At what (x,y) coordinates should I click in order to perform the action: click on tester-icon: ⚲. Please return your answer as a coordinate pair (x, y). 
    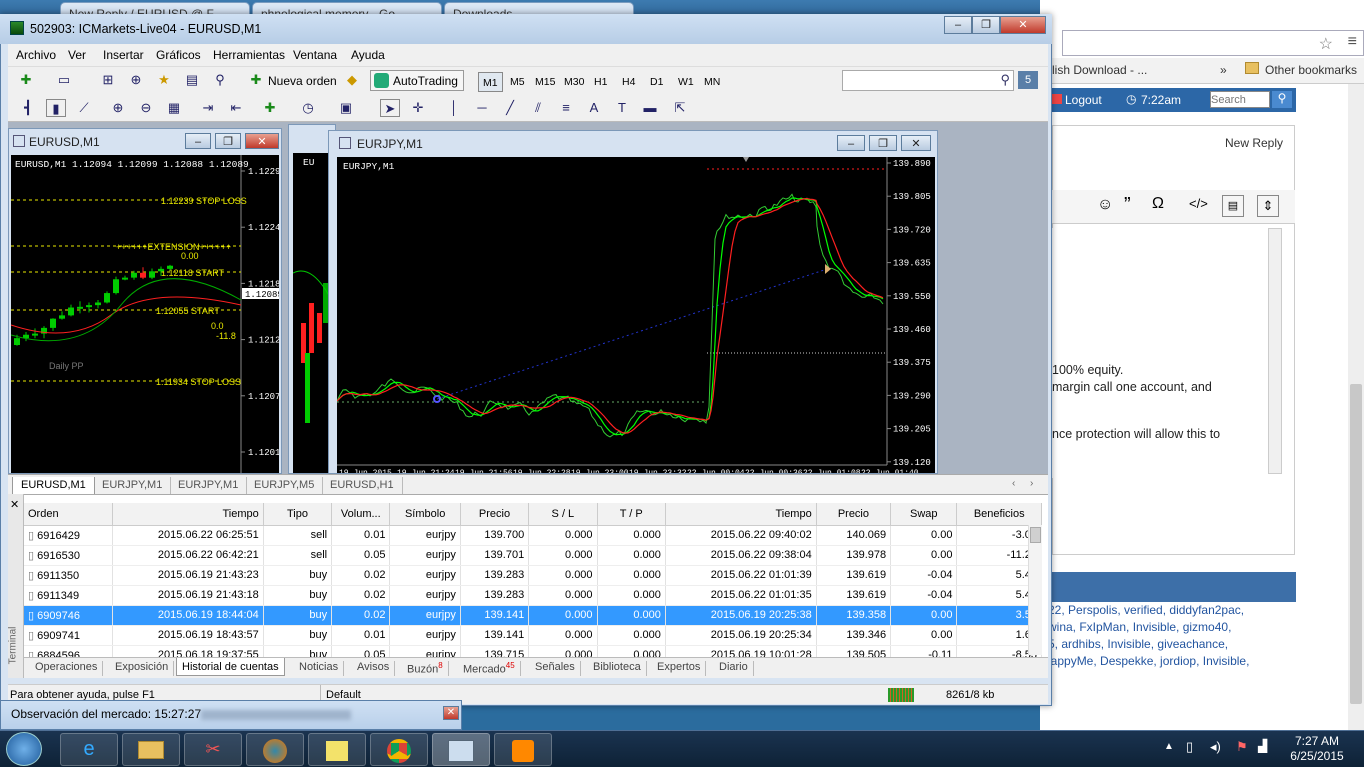
    Looking at the image, I should click on (220, 80).